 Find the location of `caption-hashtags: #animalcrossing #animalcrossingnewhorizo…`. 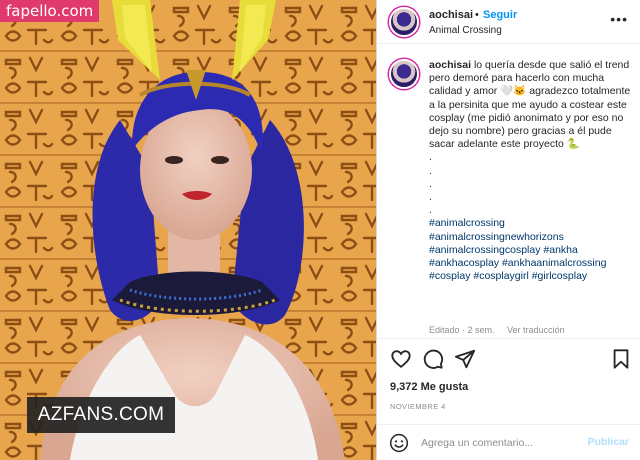

caption-hashtags: #animalcrossing #animalcrossingnewhorizo… is located at coordinates (517, 249).